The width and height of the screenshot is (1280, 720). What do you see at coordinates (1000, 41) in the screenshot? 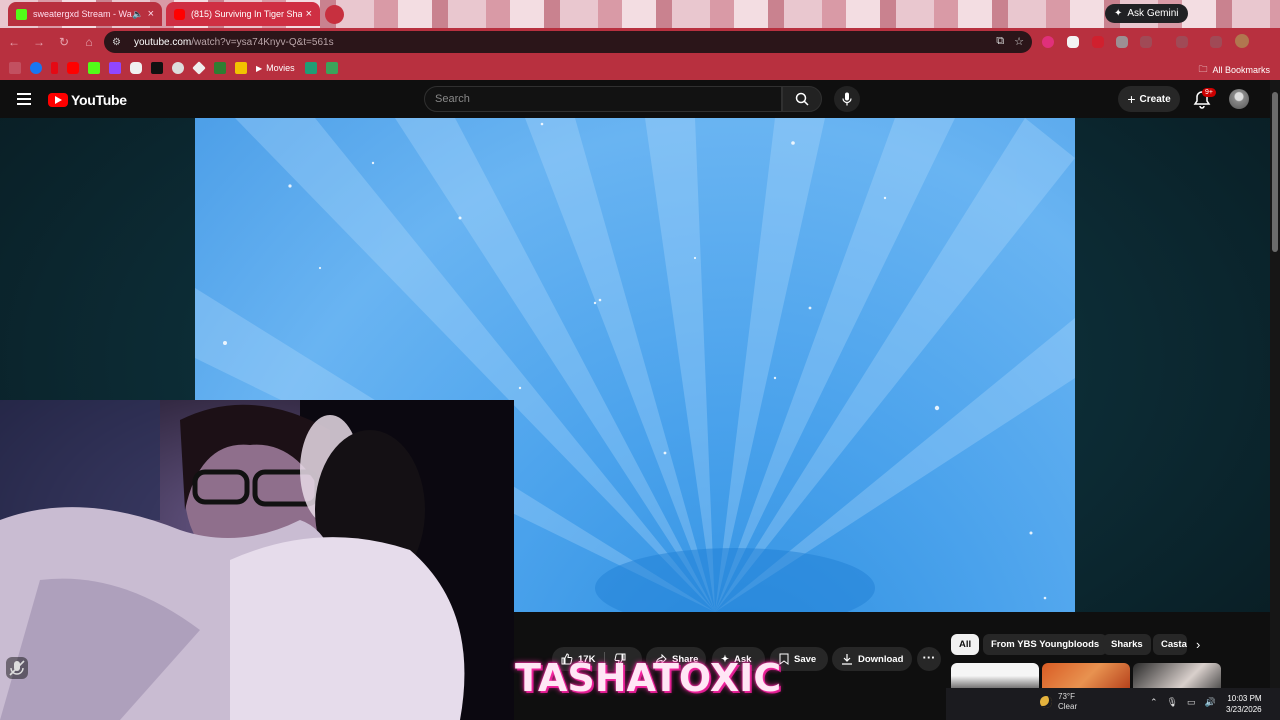
I see `install-app-icon: ⧉` at bounding box center [1000, 41].